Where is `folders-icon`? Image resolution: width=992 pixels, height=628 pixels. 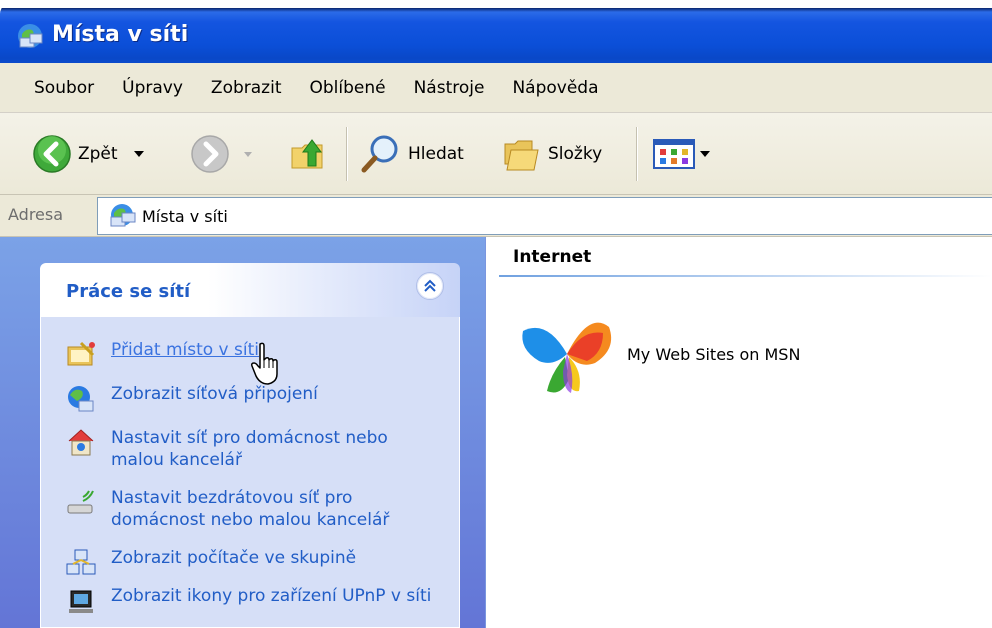 folders-icon is located at coordinates (521, 155).